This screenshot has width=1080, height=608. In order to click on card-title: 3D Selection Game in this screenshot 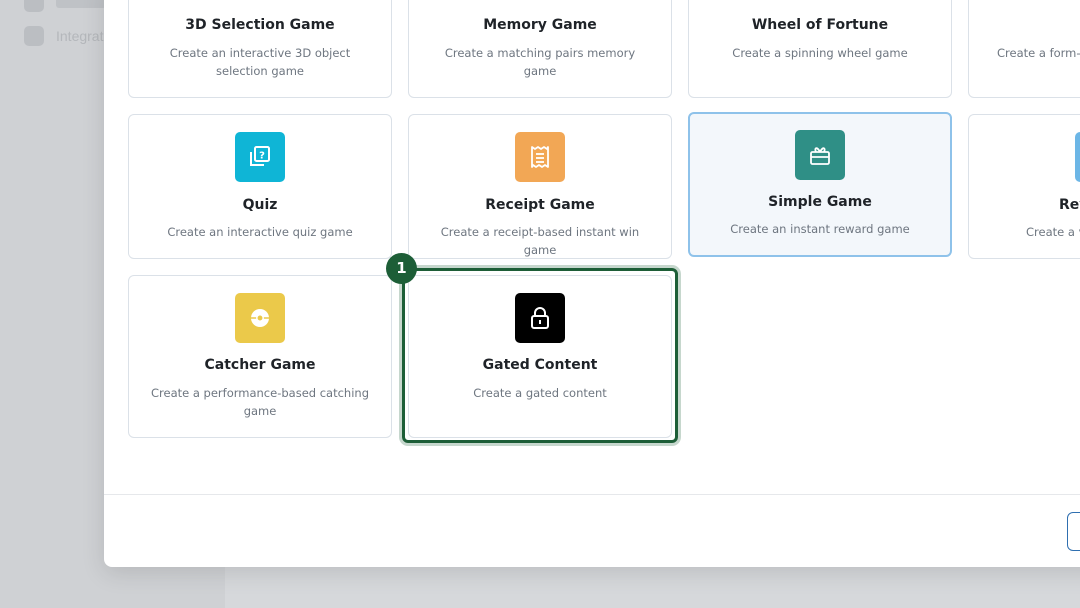, I will do `click(260, 25)`.